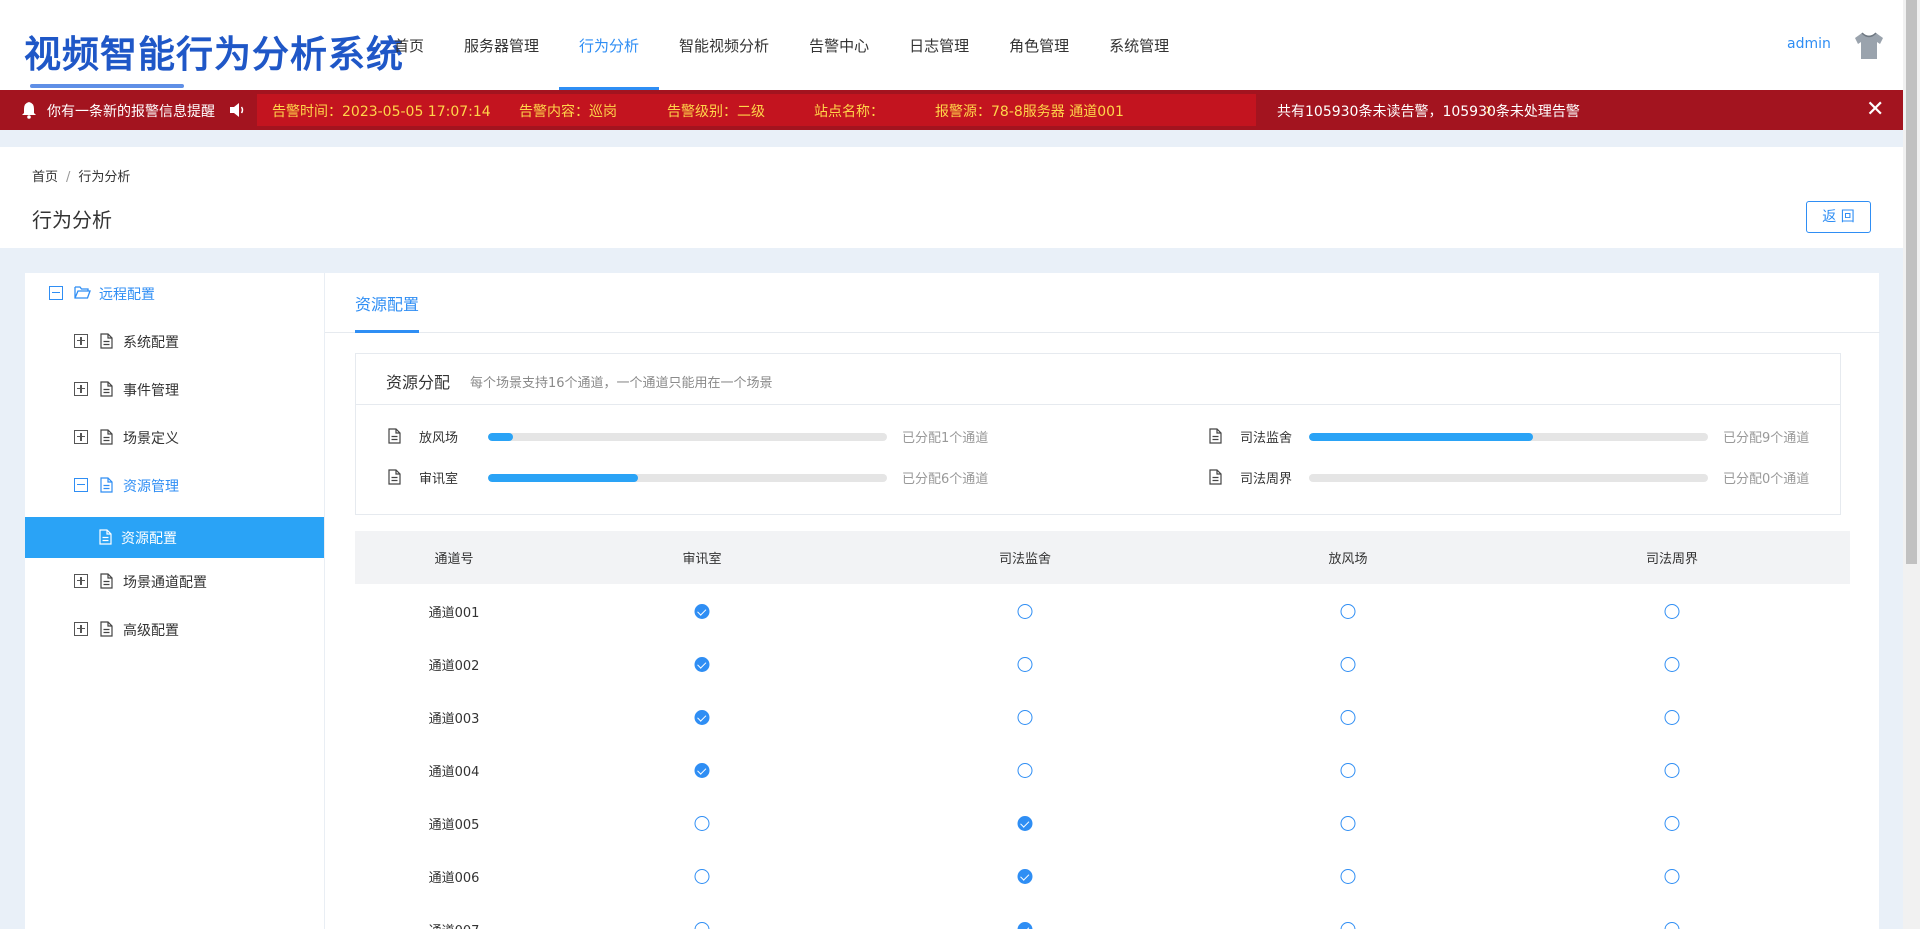 Image resolution: width=1920 pixels, height=929 pixels. Describe the element at coordinates (174, 293) in the screenshot. I see `tree-item-remote-config: 远程配置` at that location.